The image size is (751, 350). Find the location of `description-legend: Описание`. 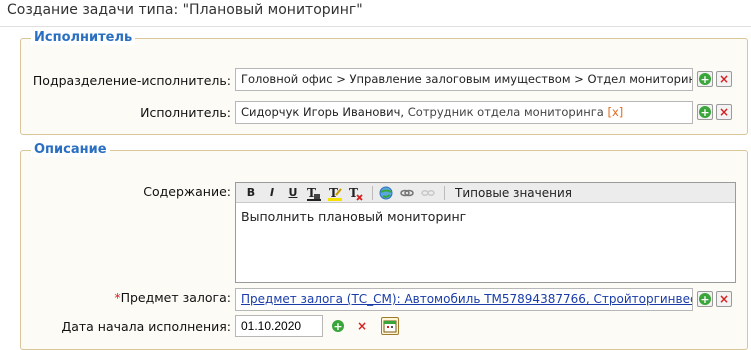

description-legend: Описание is located at coordinates (70, 149).